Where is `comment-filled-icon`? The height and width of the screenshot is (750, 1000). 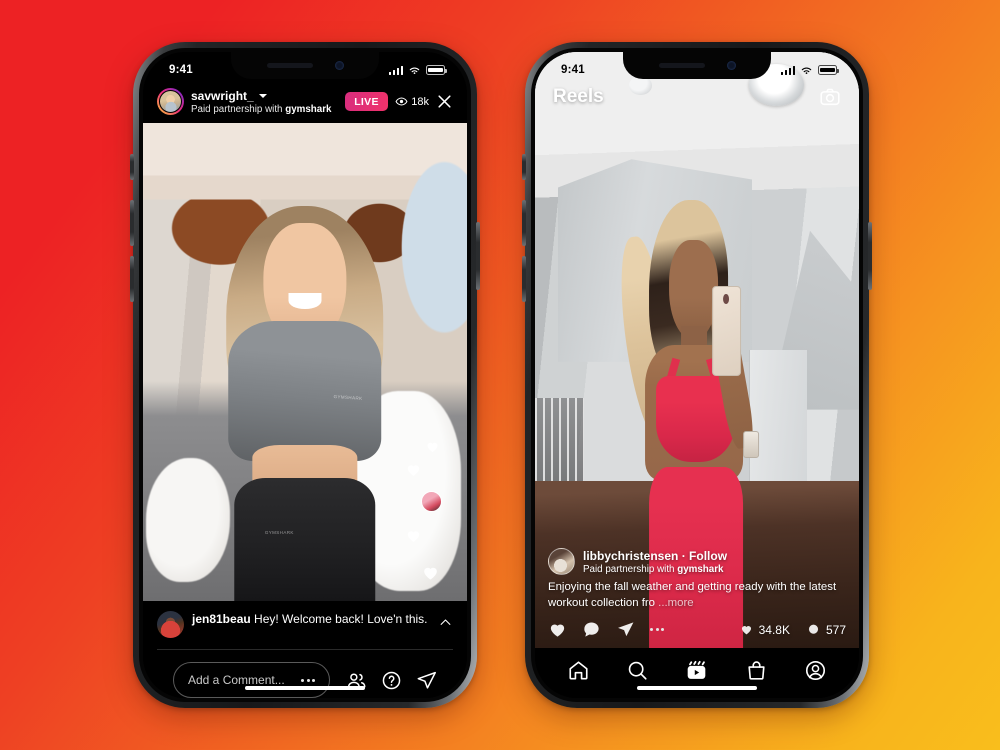 comment-filled-icon is located at coordinates (813, 629).